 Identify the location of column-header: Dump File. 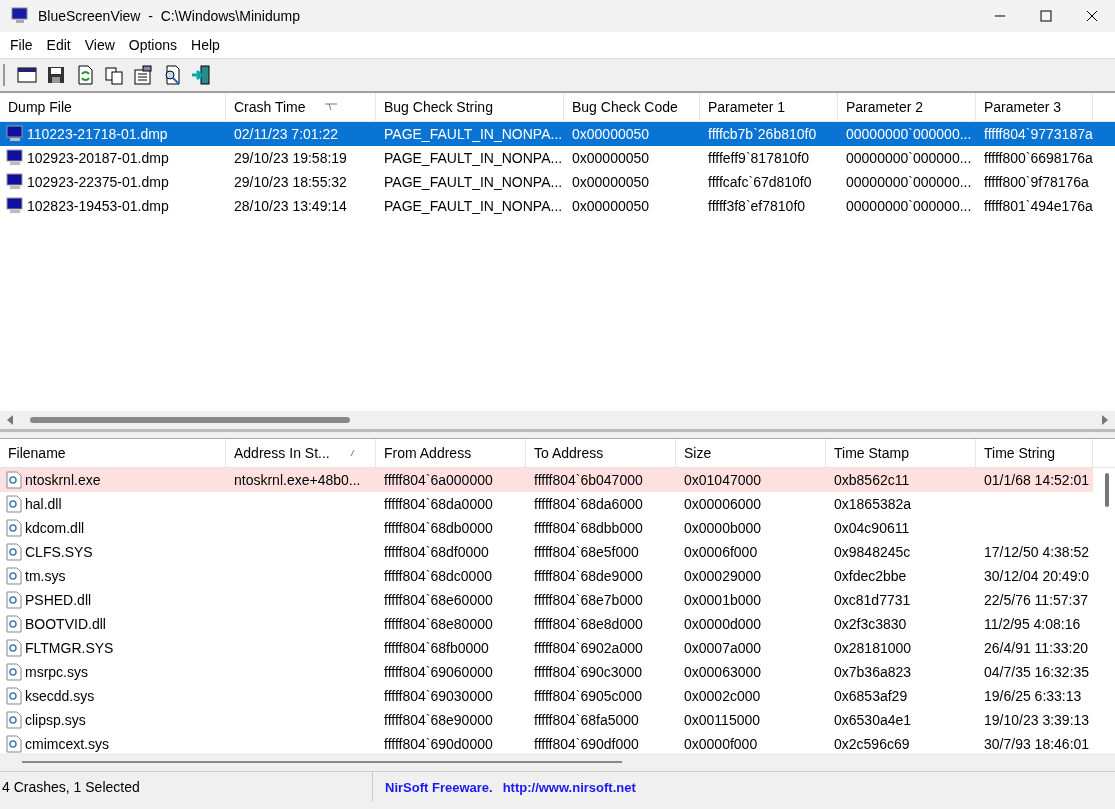
(113, 107).